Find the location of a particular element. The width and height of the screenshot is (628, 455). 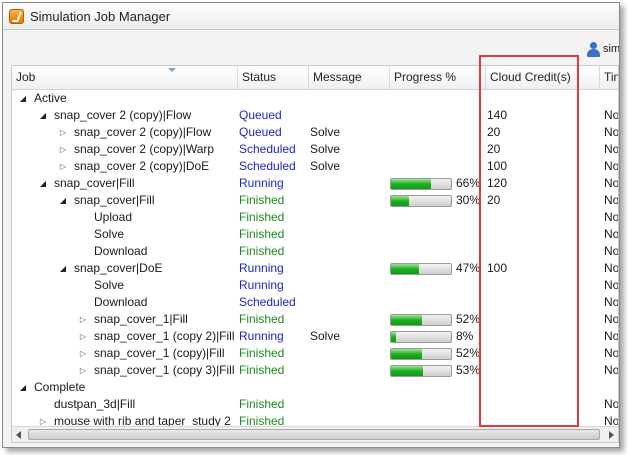

column-header-message: Message is located at coordinates (349, 77).